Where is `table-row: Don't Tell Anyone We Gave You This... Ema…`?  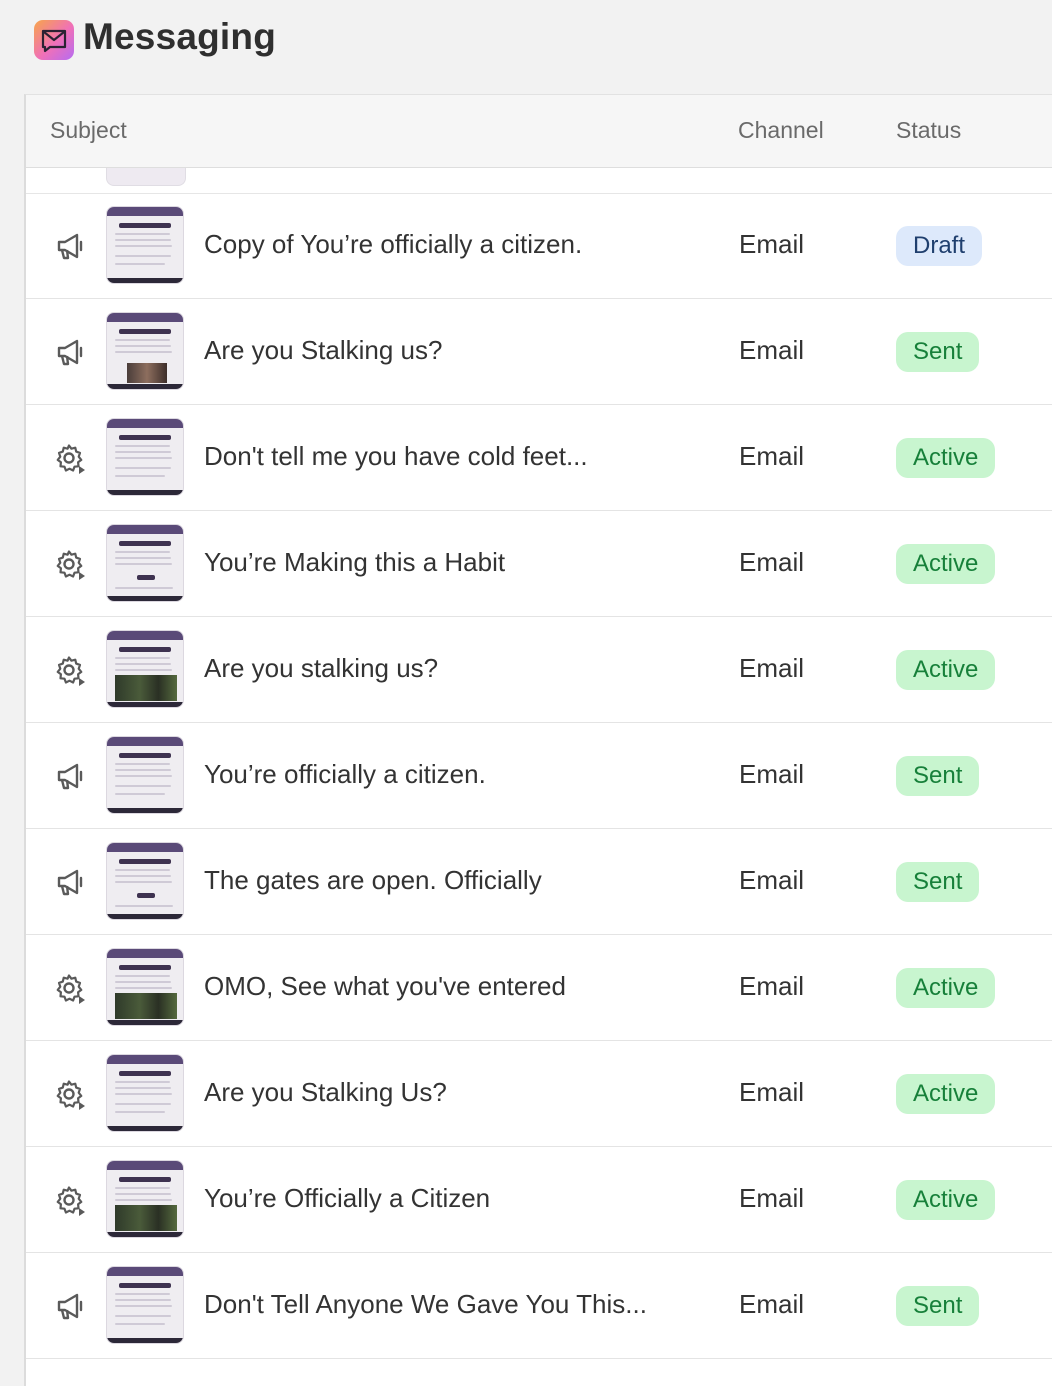 table-row: Don't Tell Anyone We Gave You This... Ema… is located at coordinates (539, 1306).